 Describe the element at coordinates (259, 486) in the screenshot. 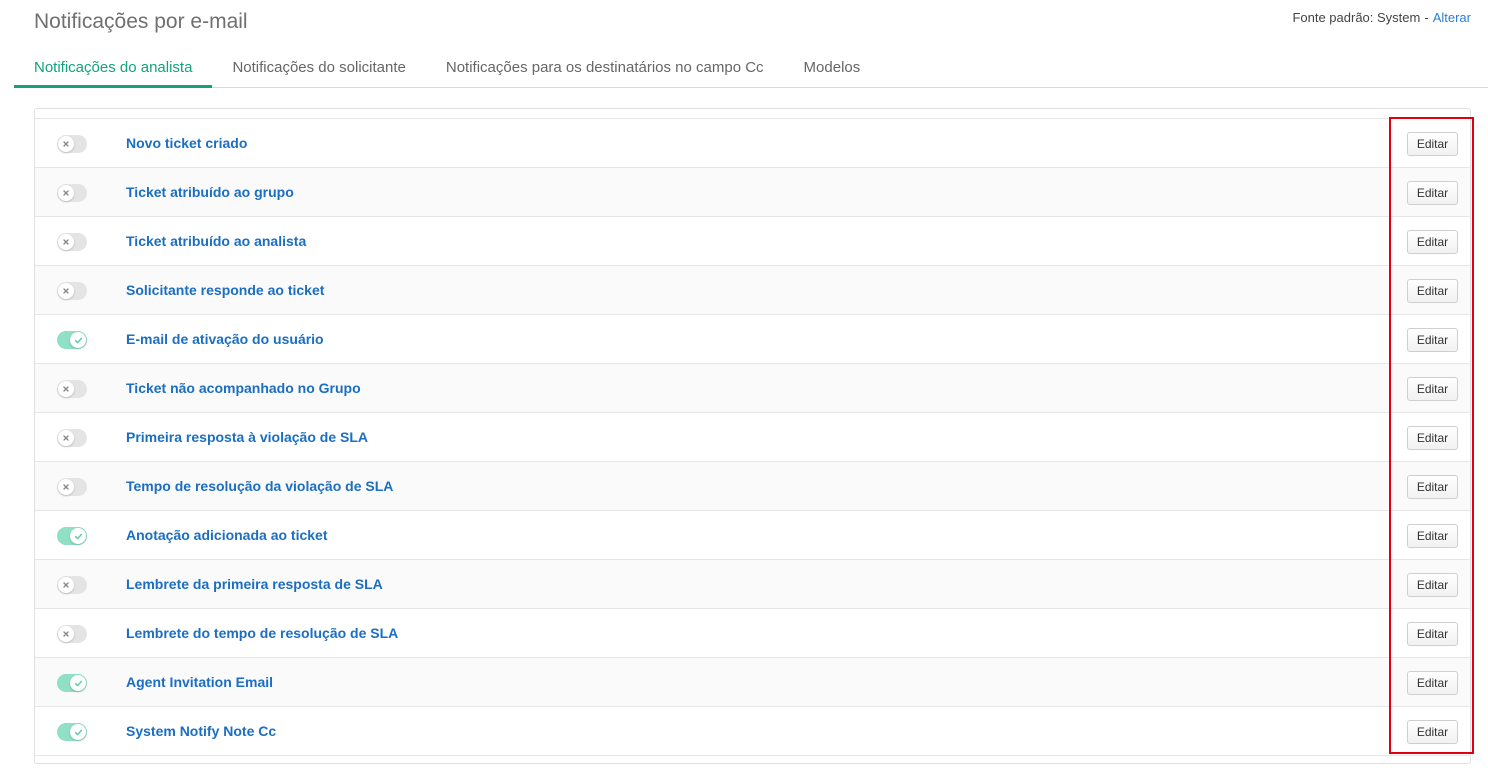

I see `notification-label: Tempo de resolução da violação de SLA` at that location.